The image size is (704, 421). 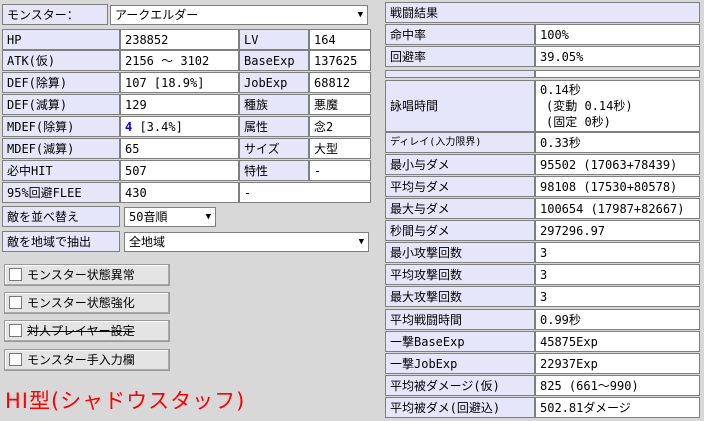 What do you see at coordinates (179, 170) in the screenshot?
I see `hit-value: 507` at bounding box center [179, 170].